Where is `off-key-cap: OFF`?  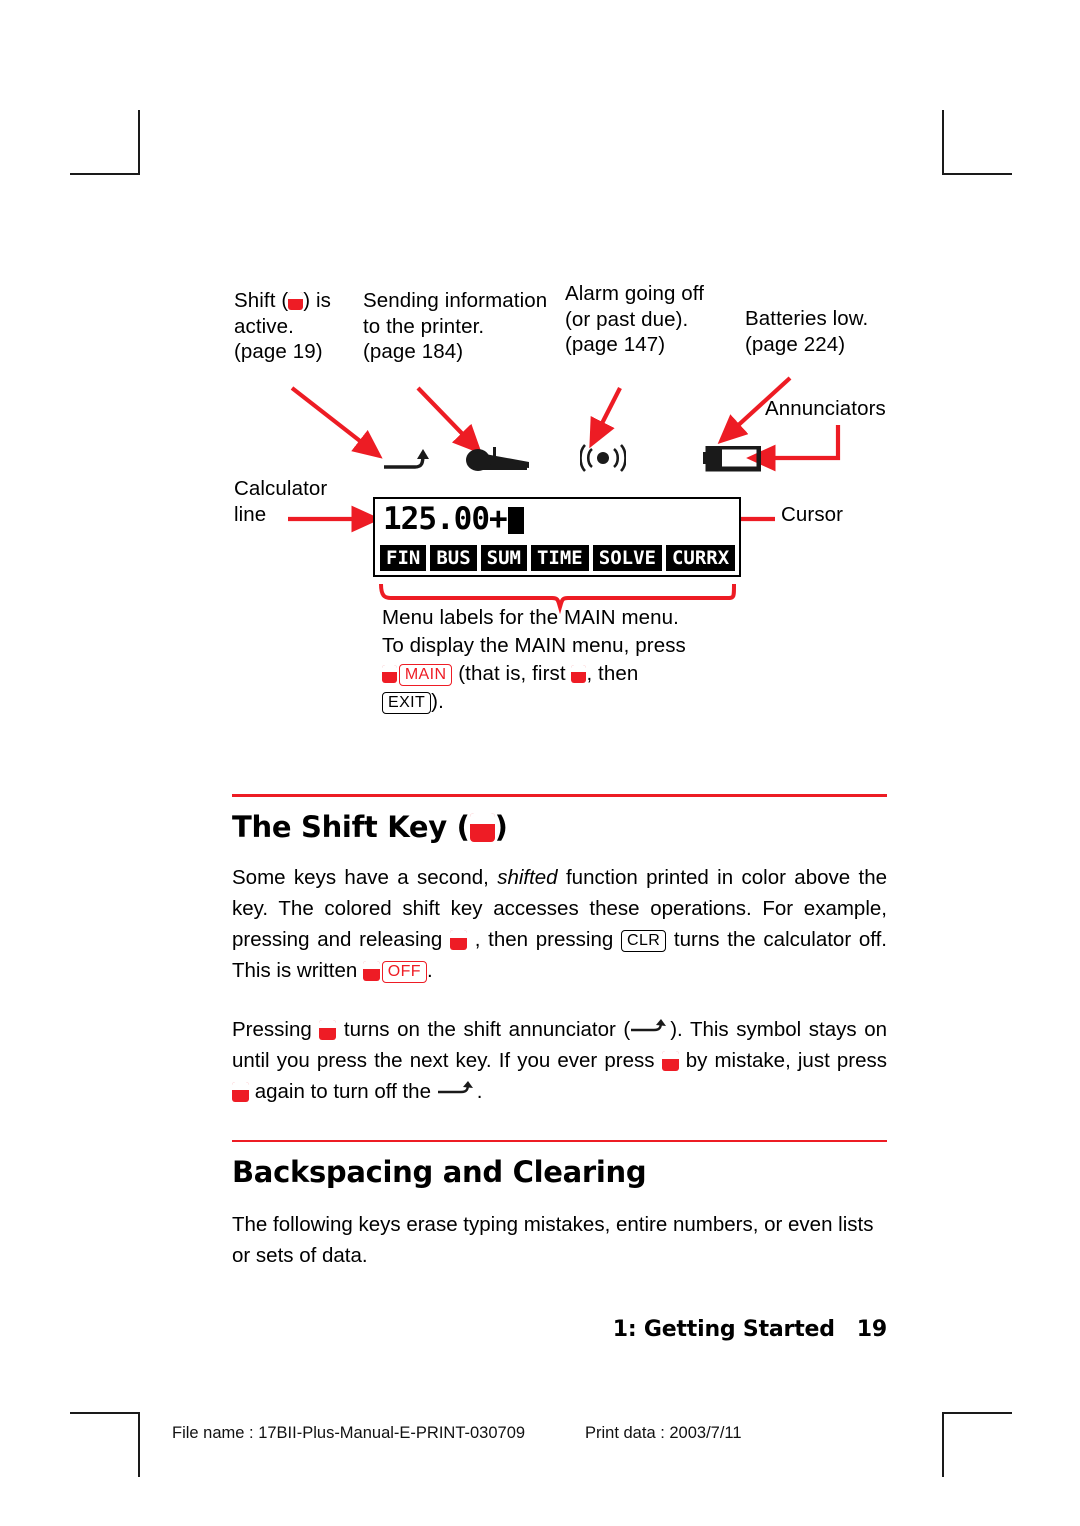
off-key-cap: OFF is located at coordinates (404, 971).